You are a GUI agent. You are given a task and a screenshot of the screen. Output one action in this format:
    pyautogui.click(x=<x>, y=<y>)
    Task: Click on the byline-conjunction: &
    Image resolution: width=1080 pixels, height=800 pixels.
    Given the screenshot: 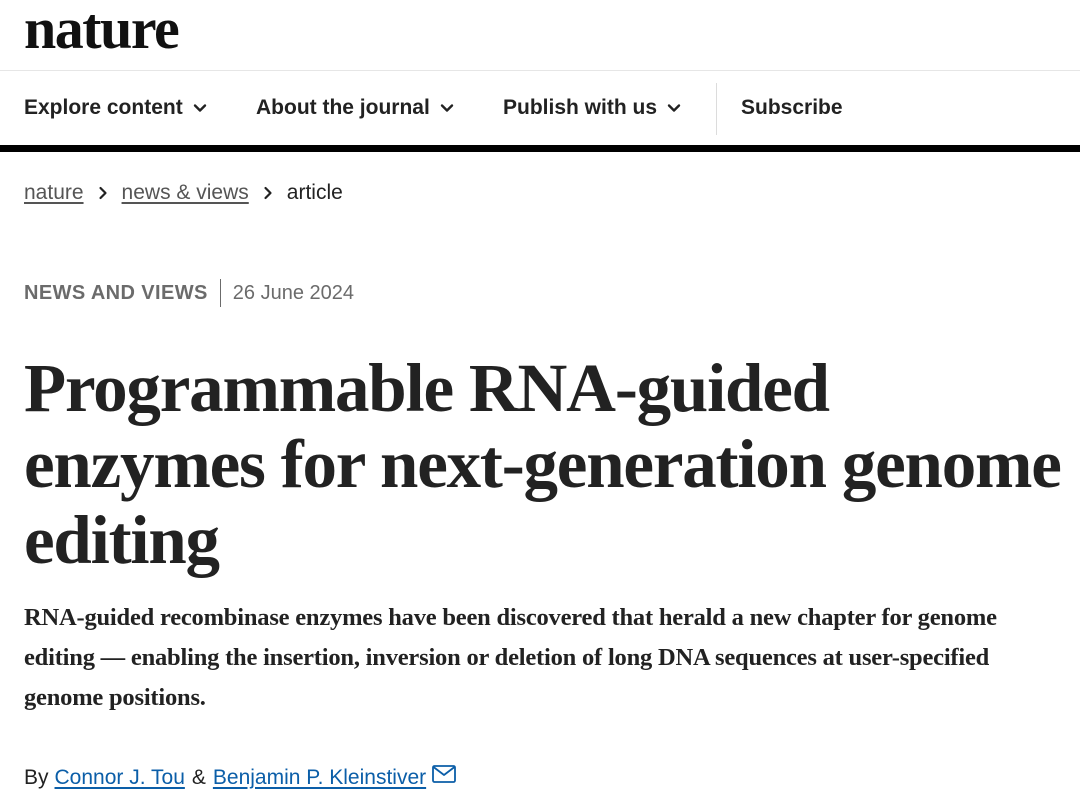 What is the action you would take?
    pyautogui.click(x=198, y=777)
    